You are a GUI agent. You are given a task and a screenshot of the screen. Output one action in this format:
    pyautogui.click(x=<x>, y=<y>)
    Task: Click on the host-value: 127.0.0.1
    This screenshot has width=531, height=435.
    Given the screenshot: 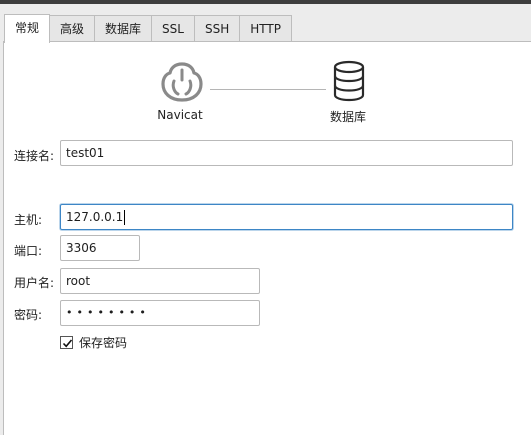 What is the action you would take?
    pyautogui.click(x=95, y=217)
    